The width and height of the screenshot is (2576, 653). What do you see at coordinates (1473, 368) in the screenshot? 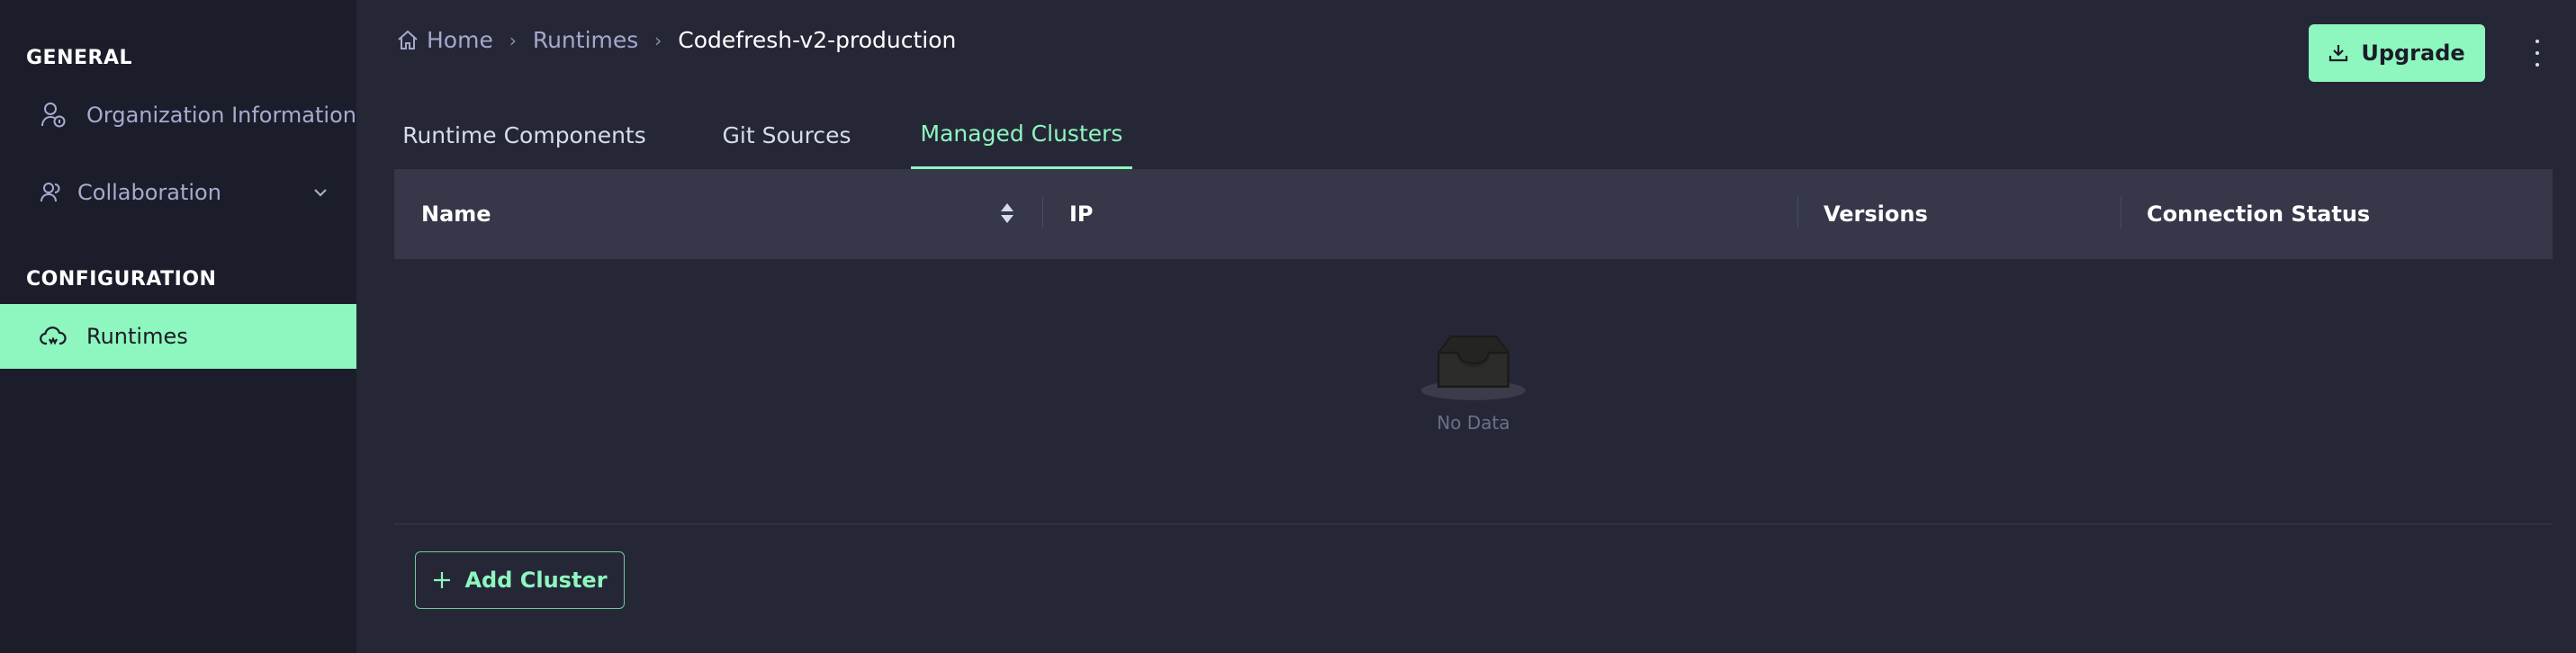
I see `empty-inbox-icon` at bounding box center [1473, 368].